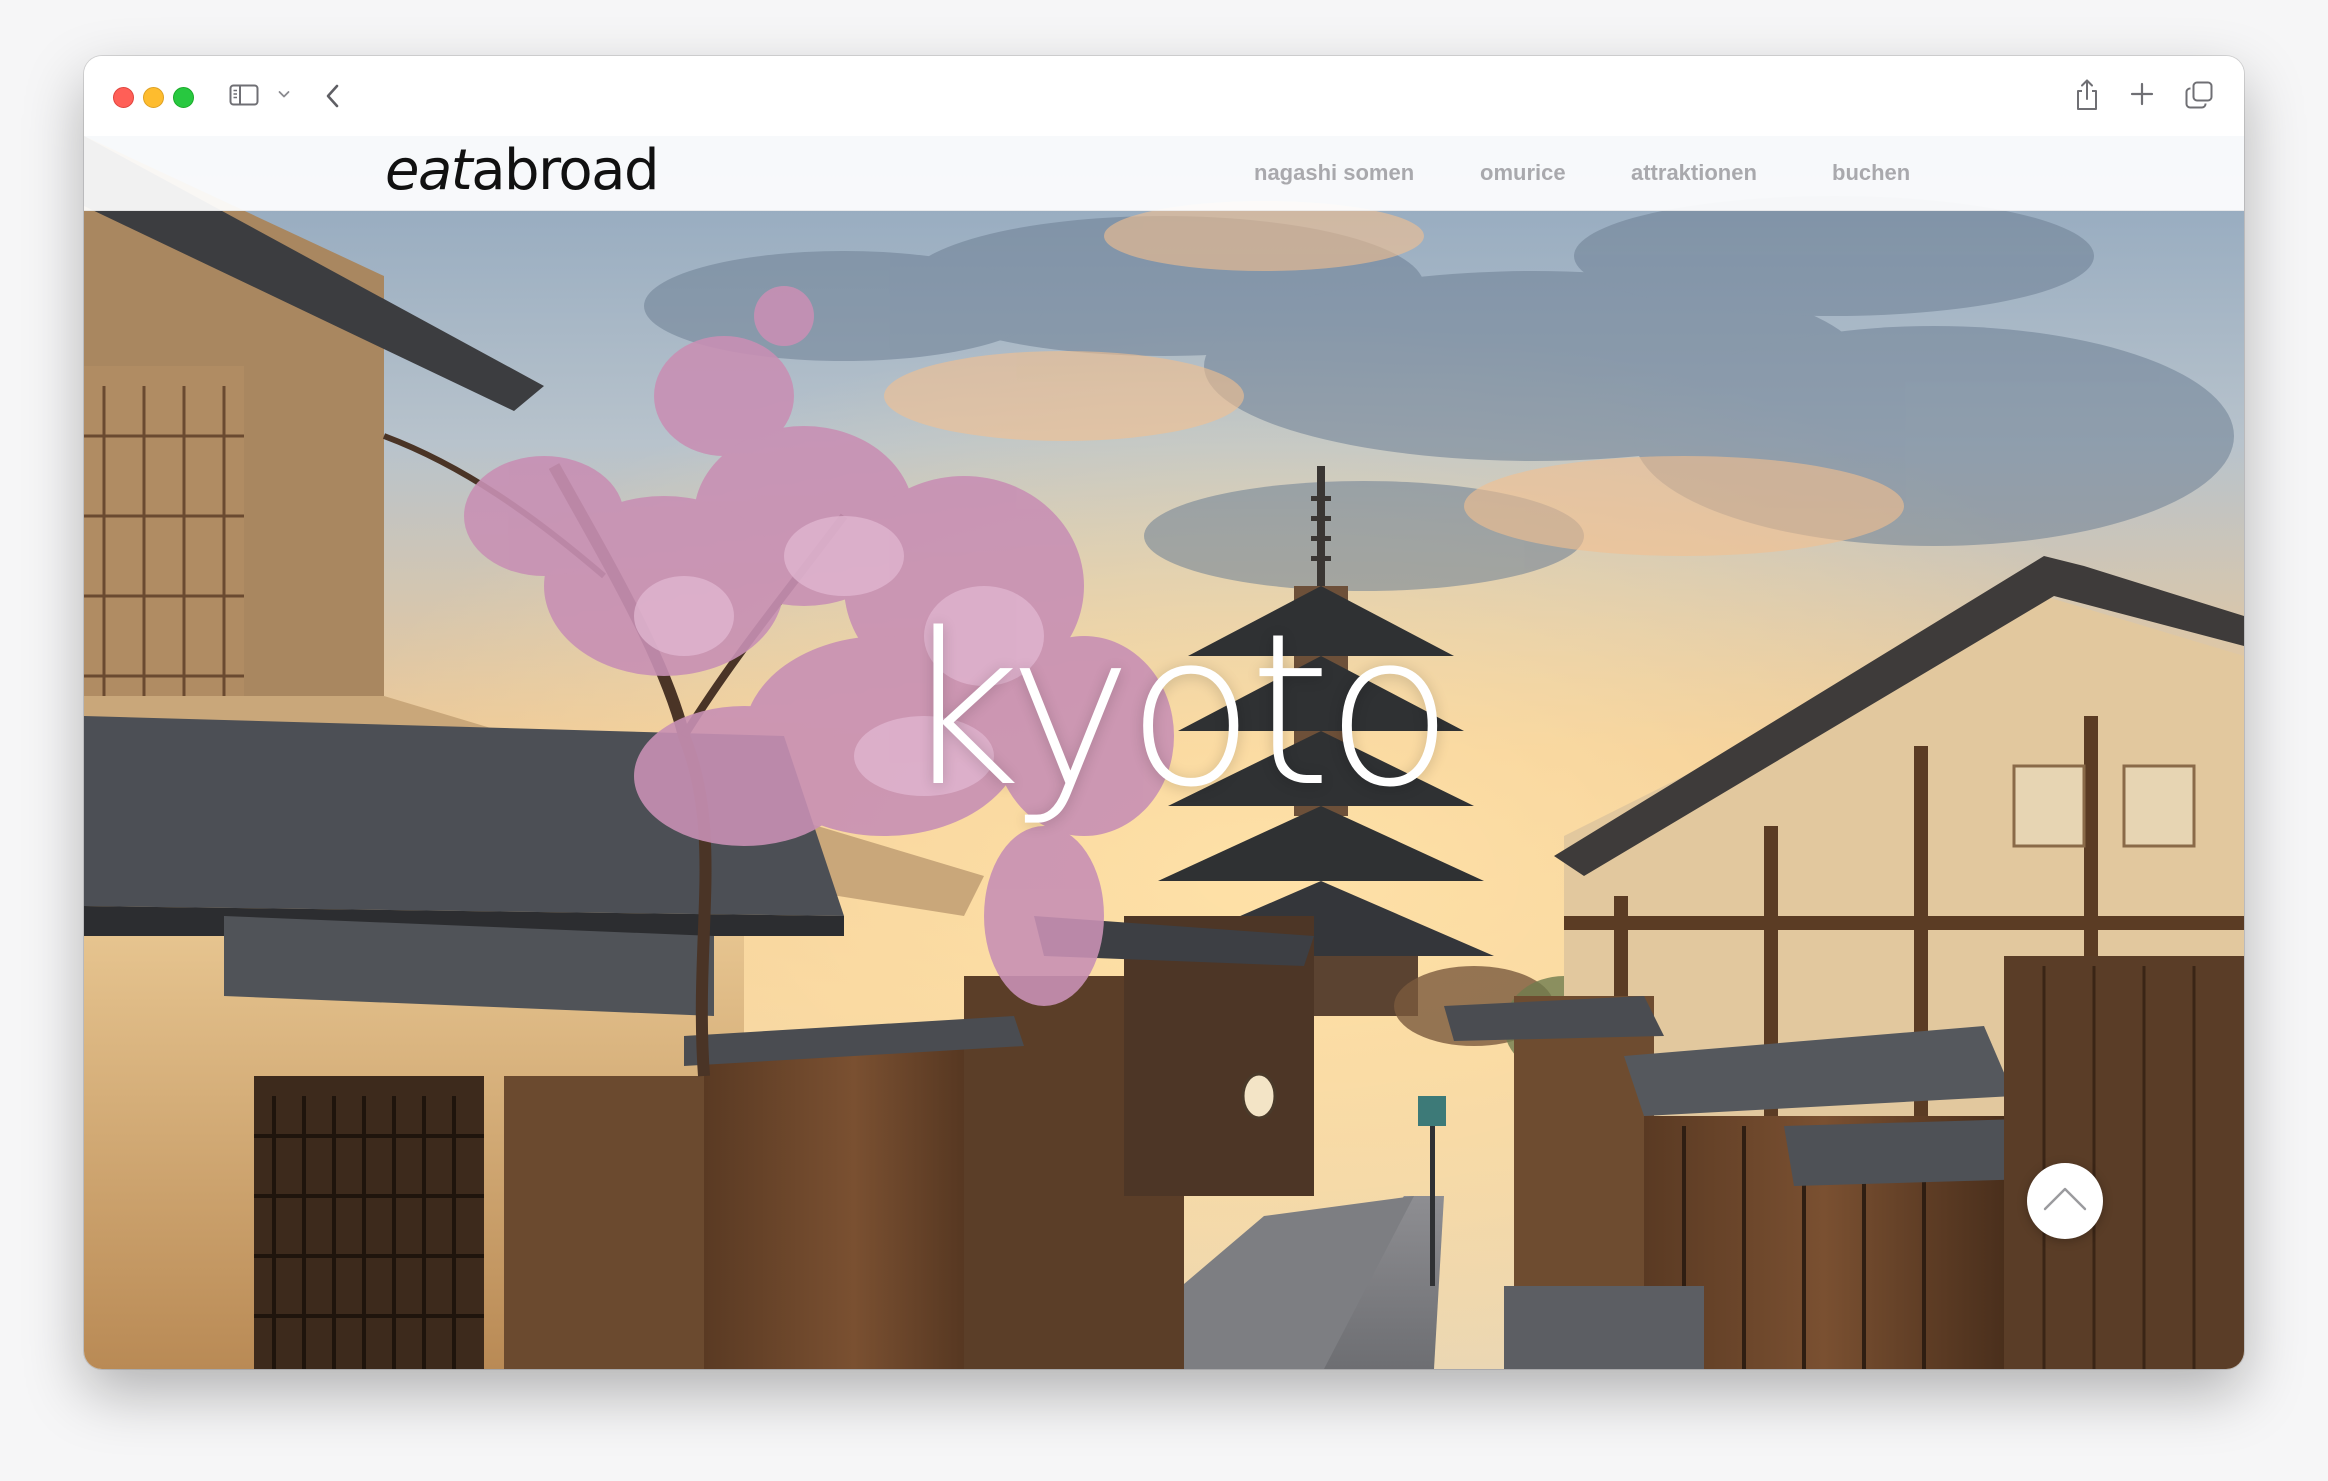 Image resolution: width=2328 pixels, height=1481 pixels. What do you see at coordinates (429, 170) in the screenshot?
I see `logo-prefix: eat` at bounding box center [429, 170].